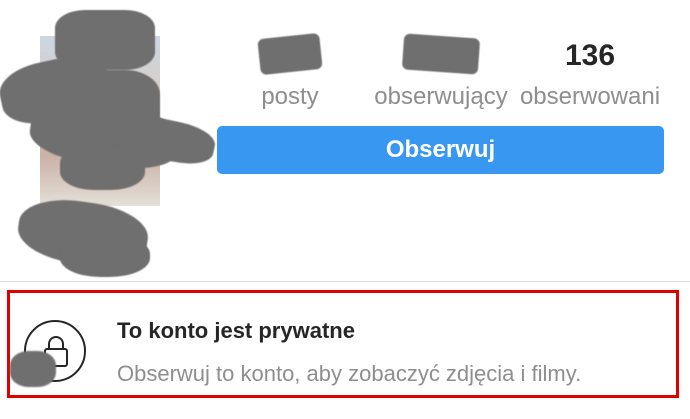 This screenshot has height=419, width=690. I want to click on section-divider, so click(345, 281).